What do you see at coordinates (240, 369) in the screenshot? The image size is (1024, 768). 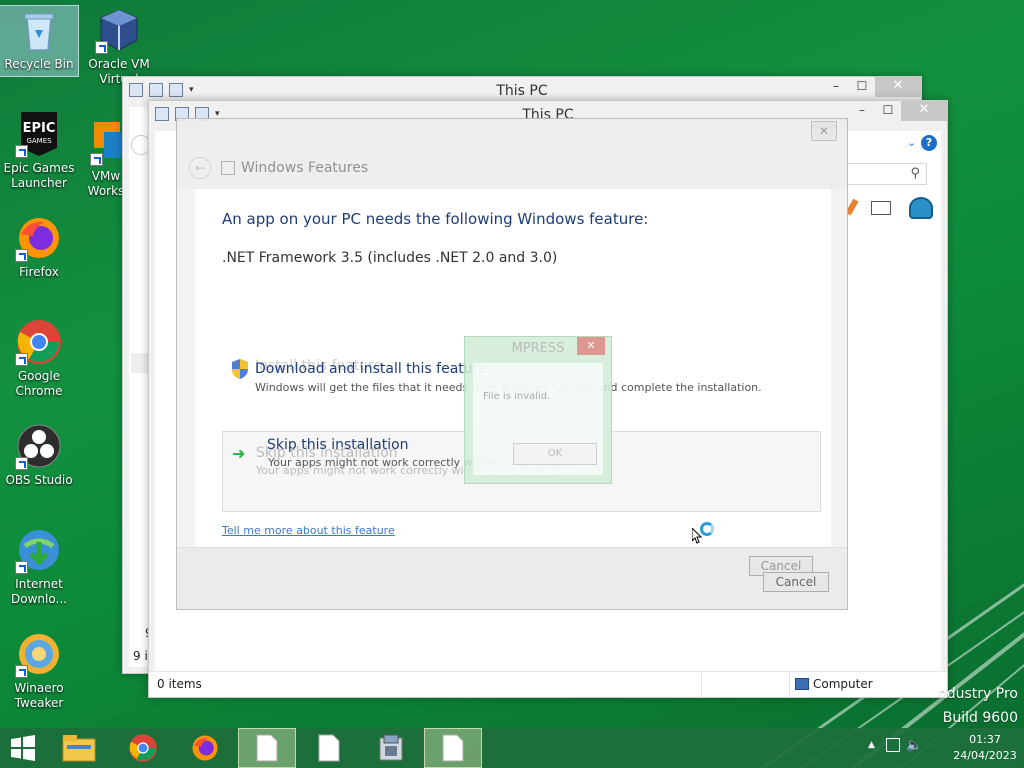 I see `shield-icon` at bounding box center [240, 369].